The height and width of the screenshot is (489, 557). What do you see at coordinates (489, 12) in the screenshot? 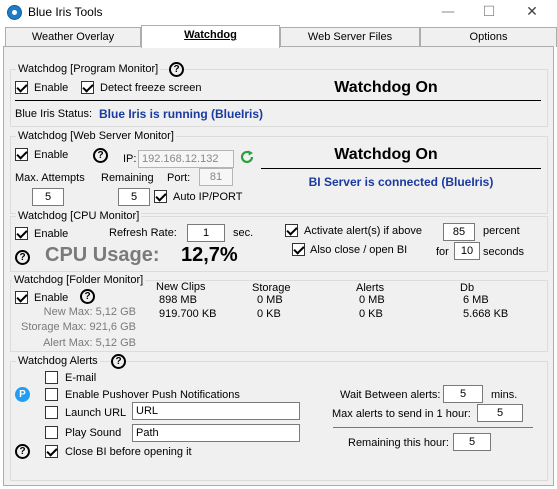
I see `maximize-button: ☐` at bounding box center [489, 12].